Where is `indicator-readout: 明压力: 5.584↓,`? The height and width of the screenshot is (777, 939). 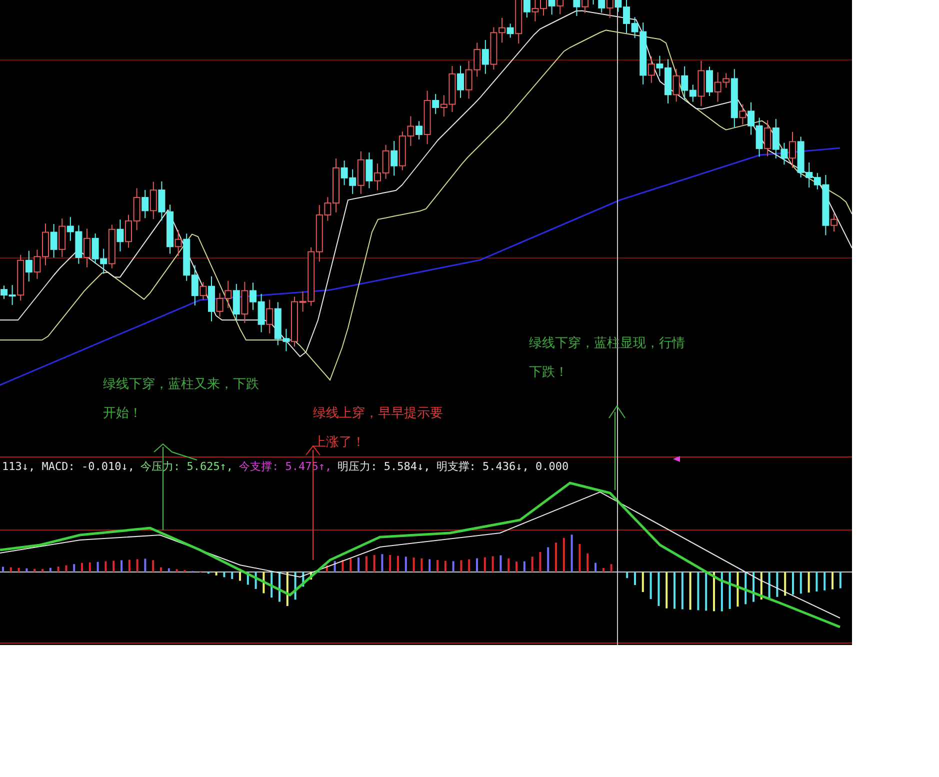
indicator-readout: 明压力: 5.584↓, is located at coordinates (384, 466).